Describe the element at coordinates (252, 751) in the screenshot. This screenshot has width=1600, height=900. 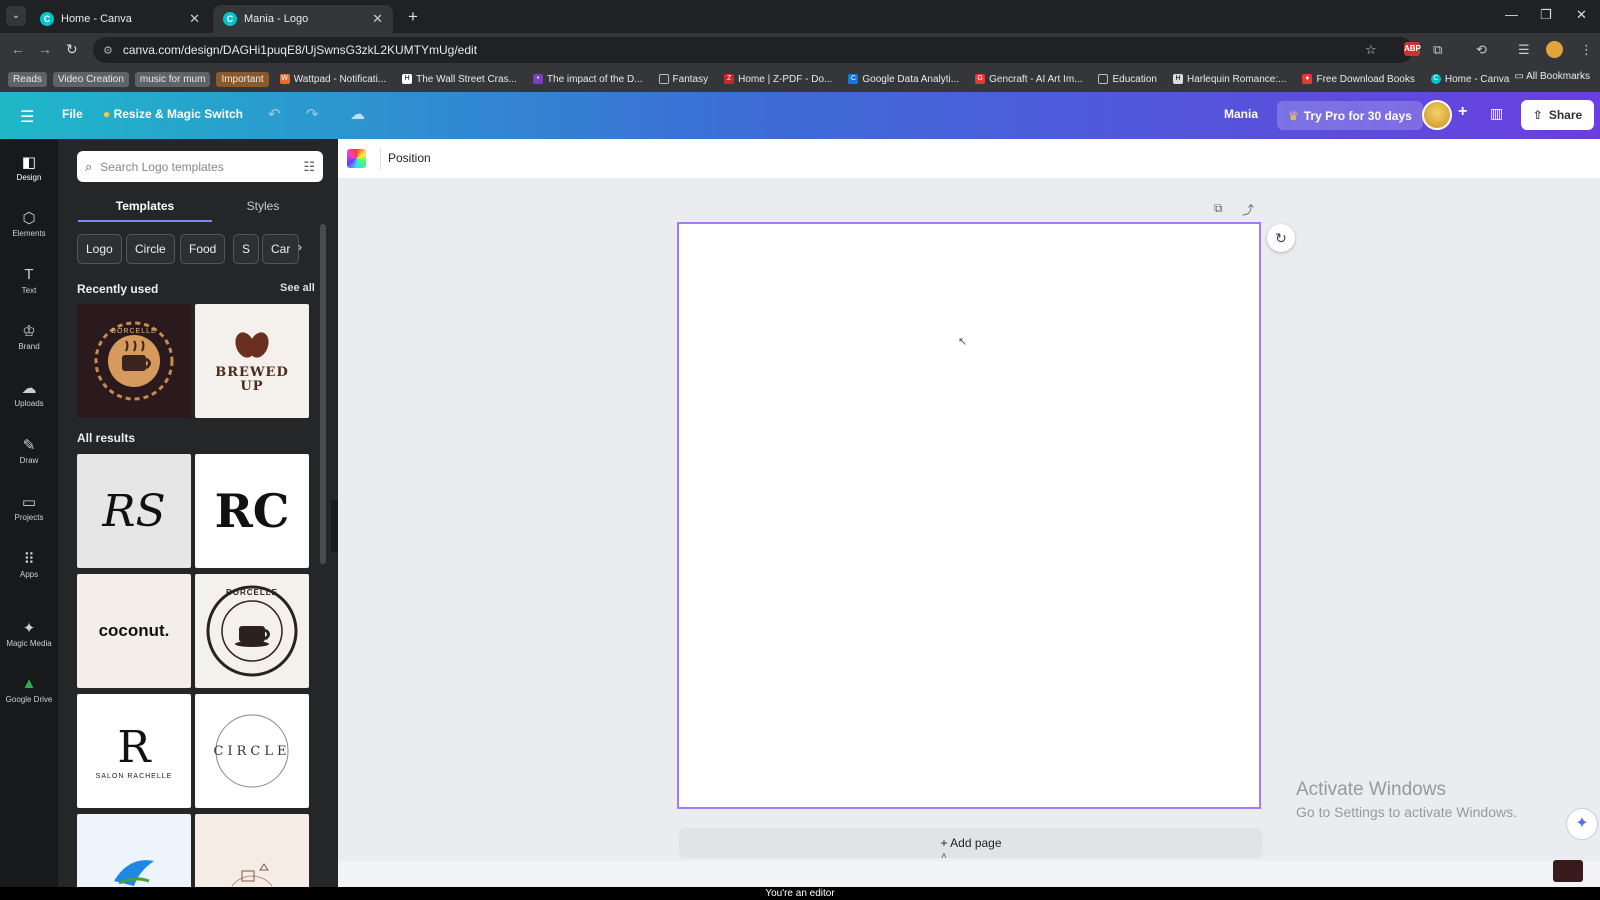
I see `template-thumb-the-circle: CIRCLE` at that location.